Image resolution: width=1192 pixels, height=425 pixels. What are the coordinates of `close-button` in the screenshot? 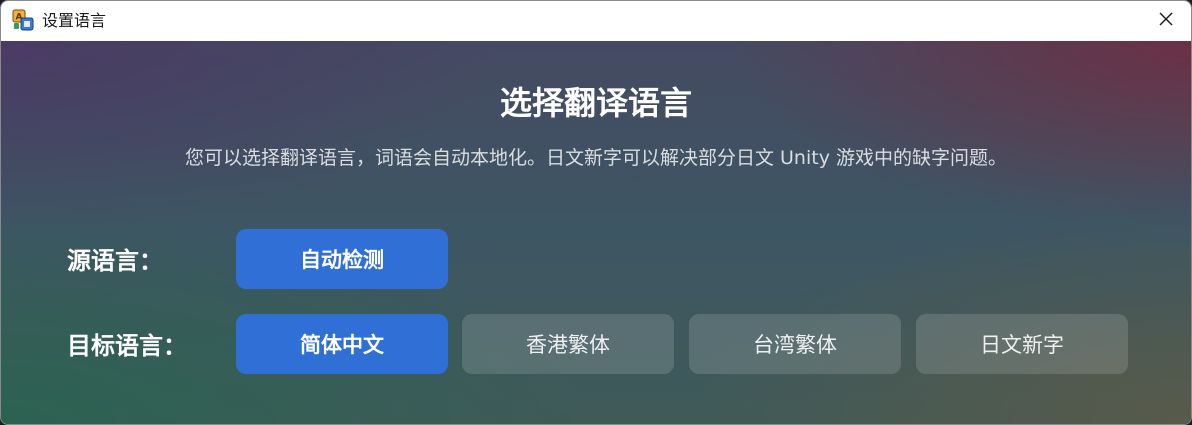 It's located at (1166, 21).